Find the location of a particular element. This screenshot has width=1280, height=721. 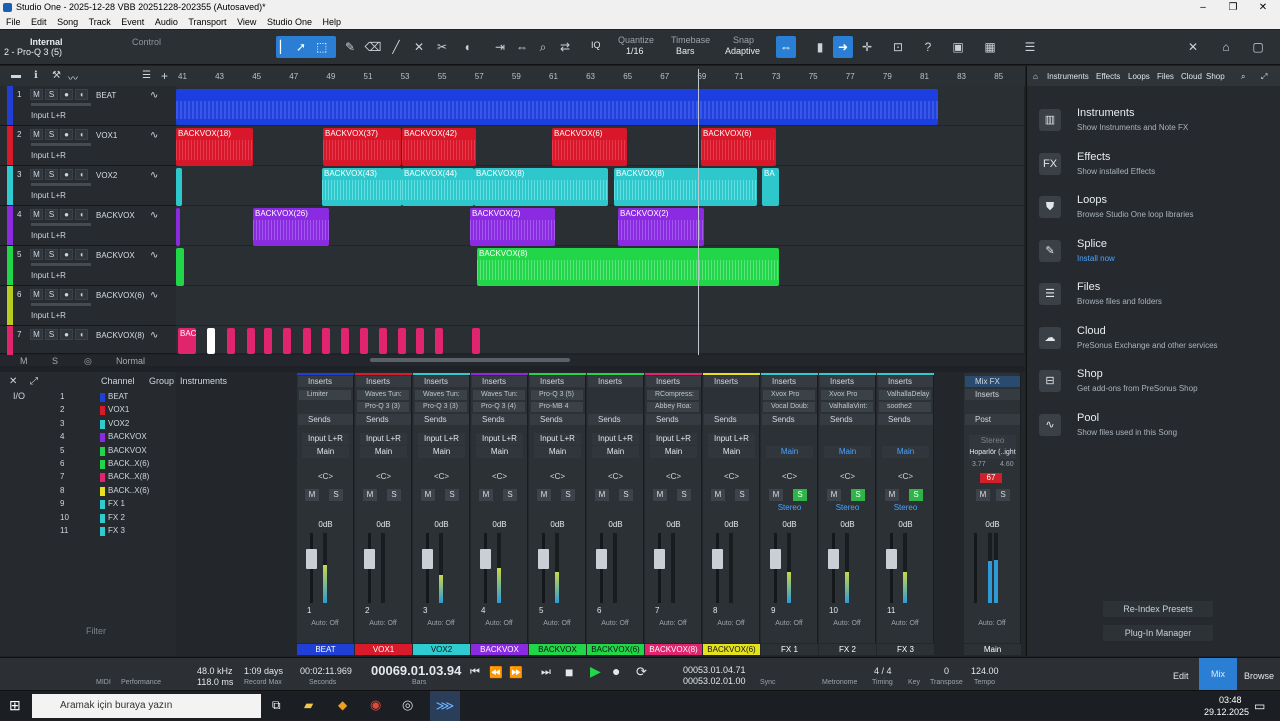

menu-song: Song is located at coordinates (67, 22).